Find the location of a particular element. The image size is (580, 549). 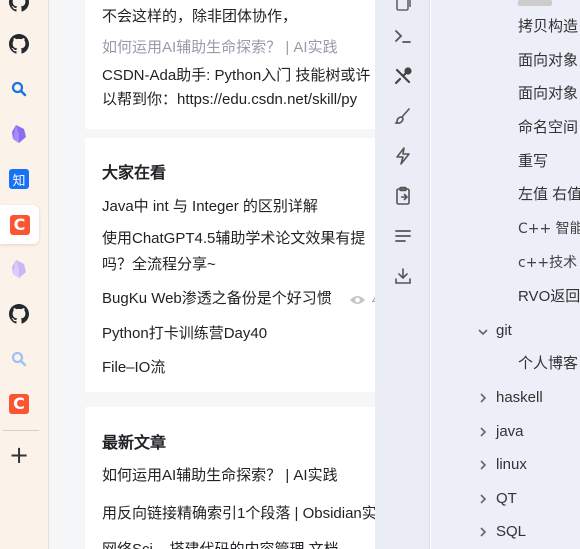

note-item: RVO返回 is located at coordinates (549, 297).